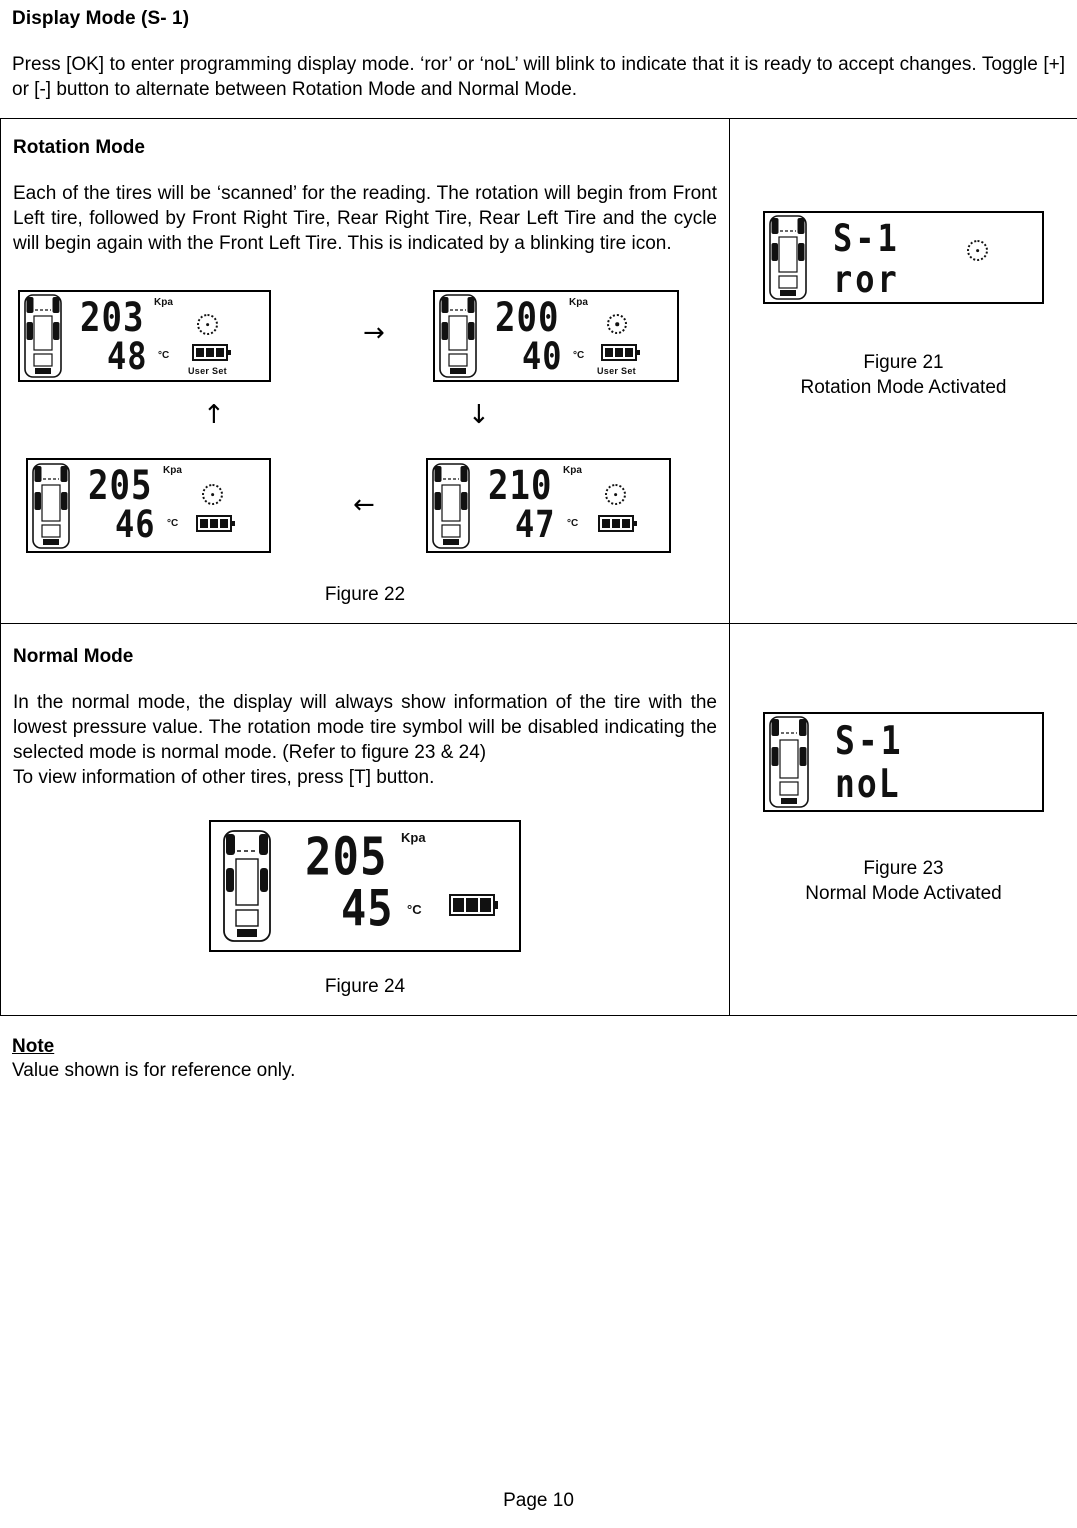 The height and width of the screenshot is (1528, 1077). I want to click on lcd-display-normal-mode: 205 Kpa 45 °C, so click(365, 886).